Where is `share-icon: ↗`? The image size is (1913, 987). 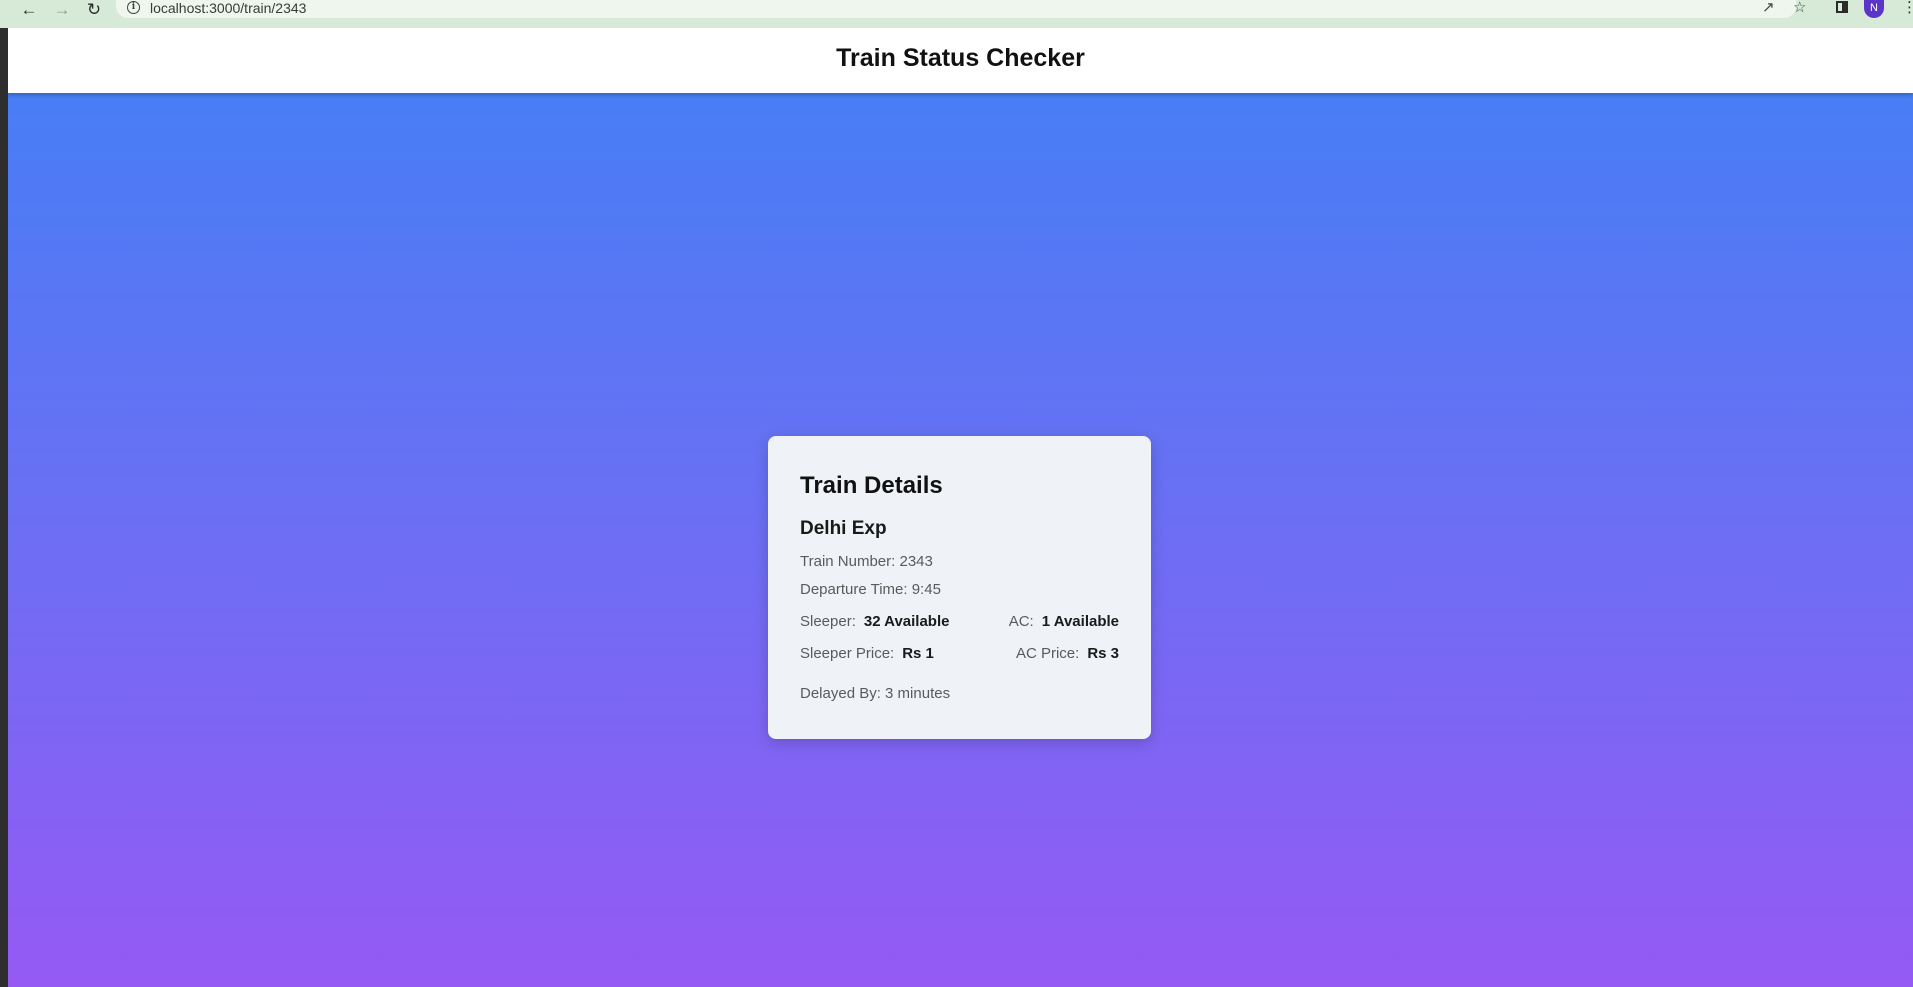
share-icon: ↗ is located at coordinates (1768, 8).